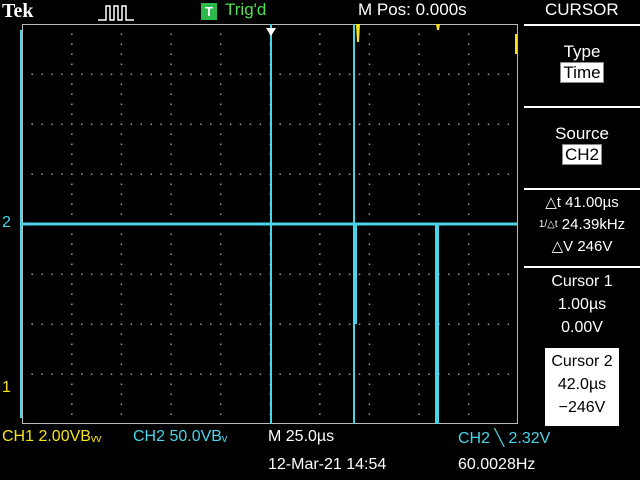 The height and width of the screenshot is (480, 640). What do you see at coordinates (6, 222) in the screenshot?
I see `ch2-ground-marker: 2` at bounding box center [6, 222].